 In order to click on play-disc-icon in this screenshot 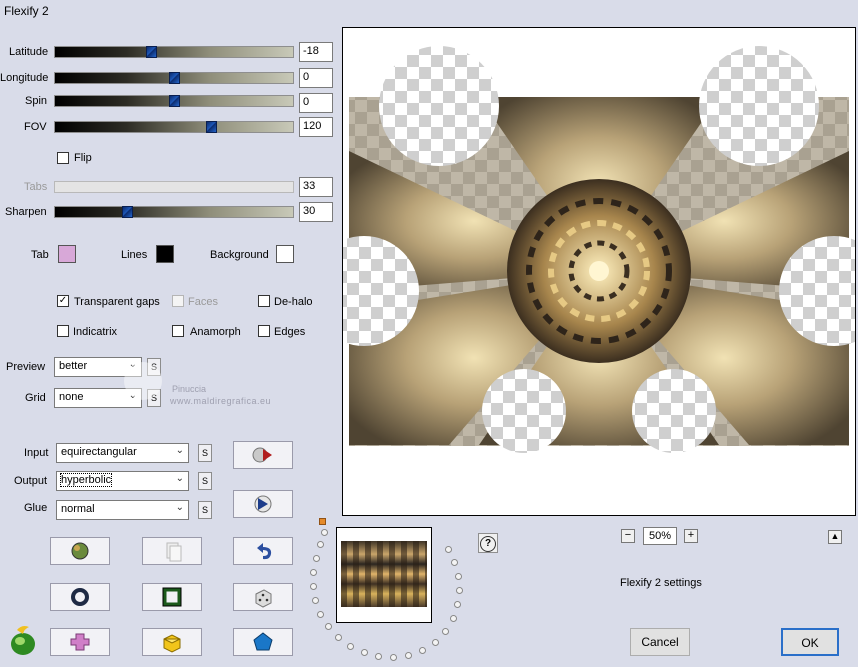, I will do `click(263, 504)`.